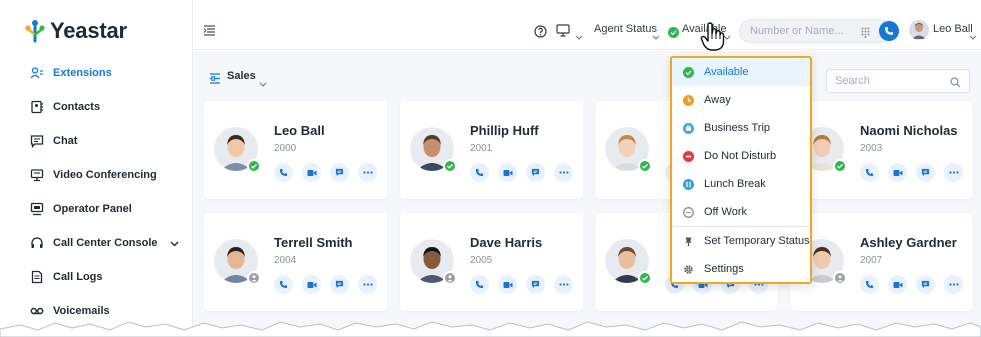 This screenshot has width=981, height=337. I want to click on status-option-off-work: Off Work, so click(741, 212).